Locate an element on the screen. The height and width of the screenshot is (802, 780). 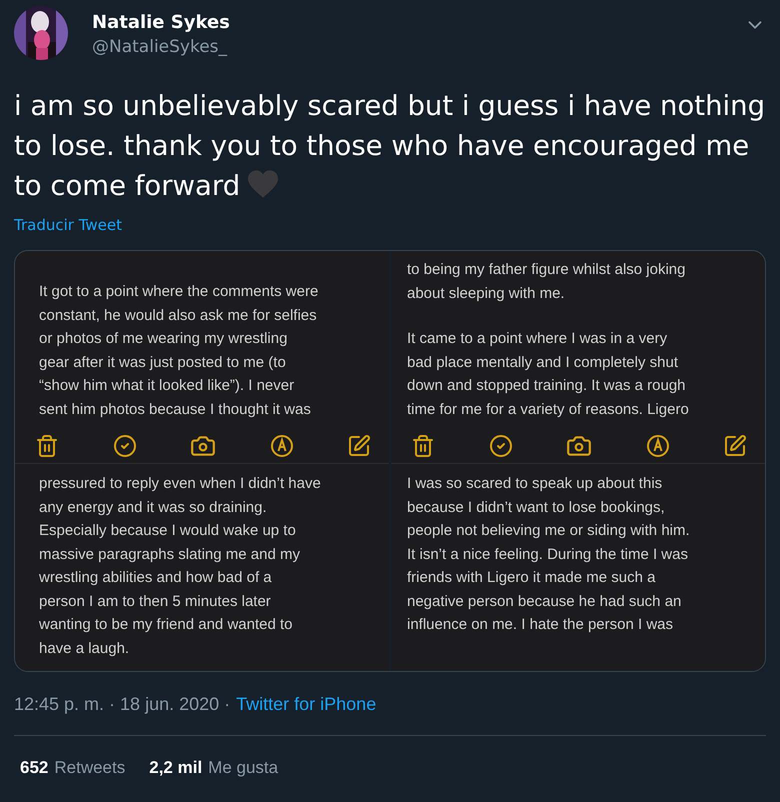
note-text-line: people not believing me or siding with him. is located at coordinates (548, 531).